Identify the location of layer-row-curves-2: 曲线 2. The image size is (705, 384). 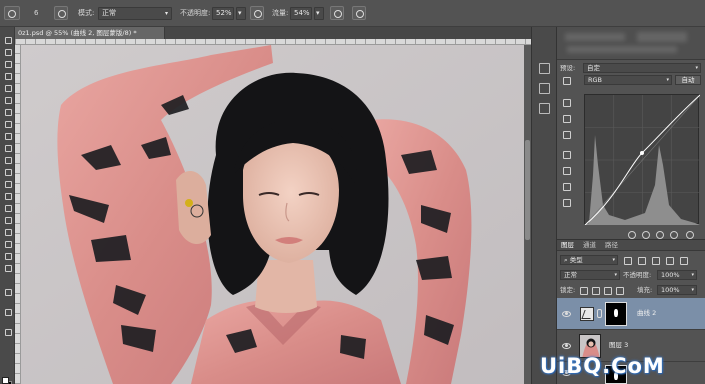
(631, 314).